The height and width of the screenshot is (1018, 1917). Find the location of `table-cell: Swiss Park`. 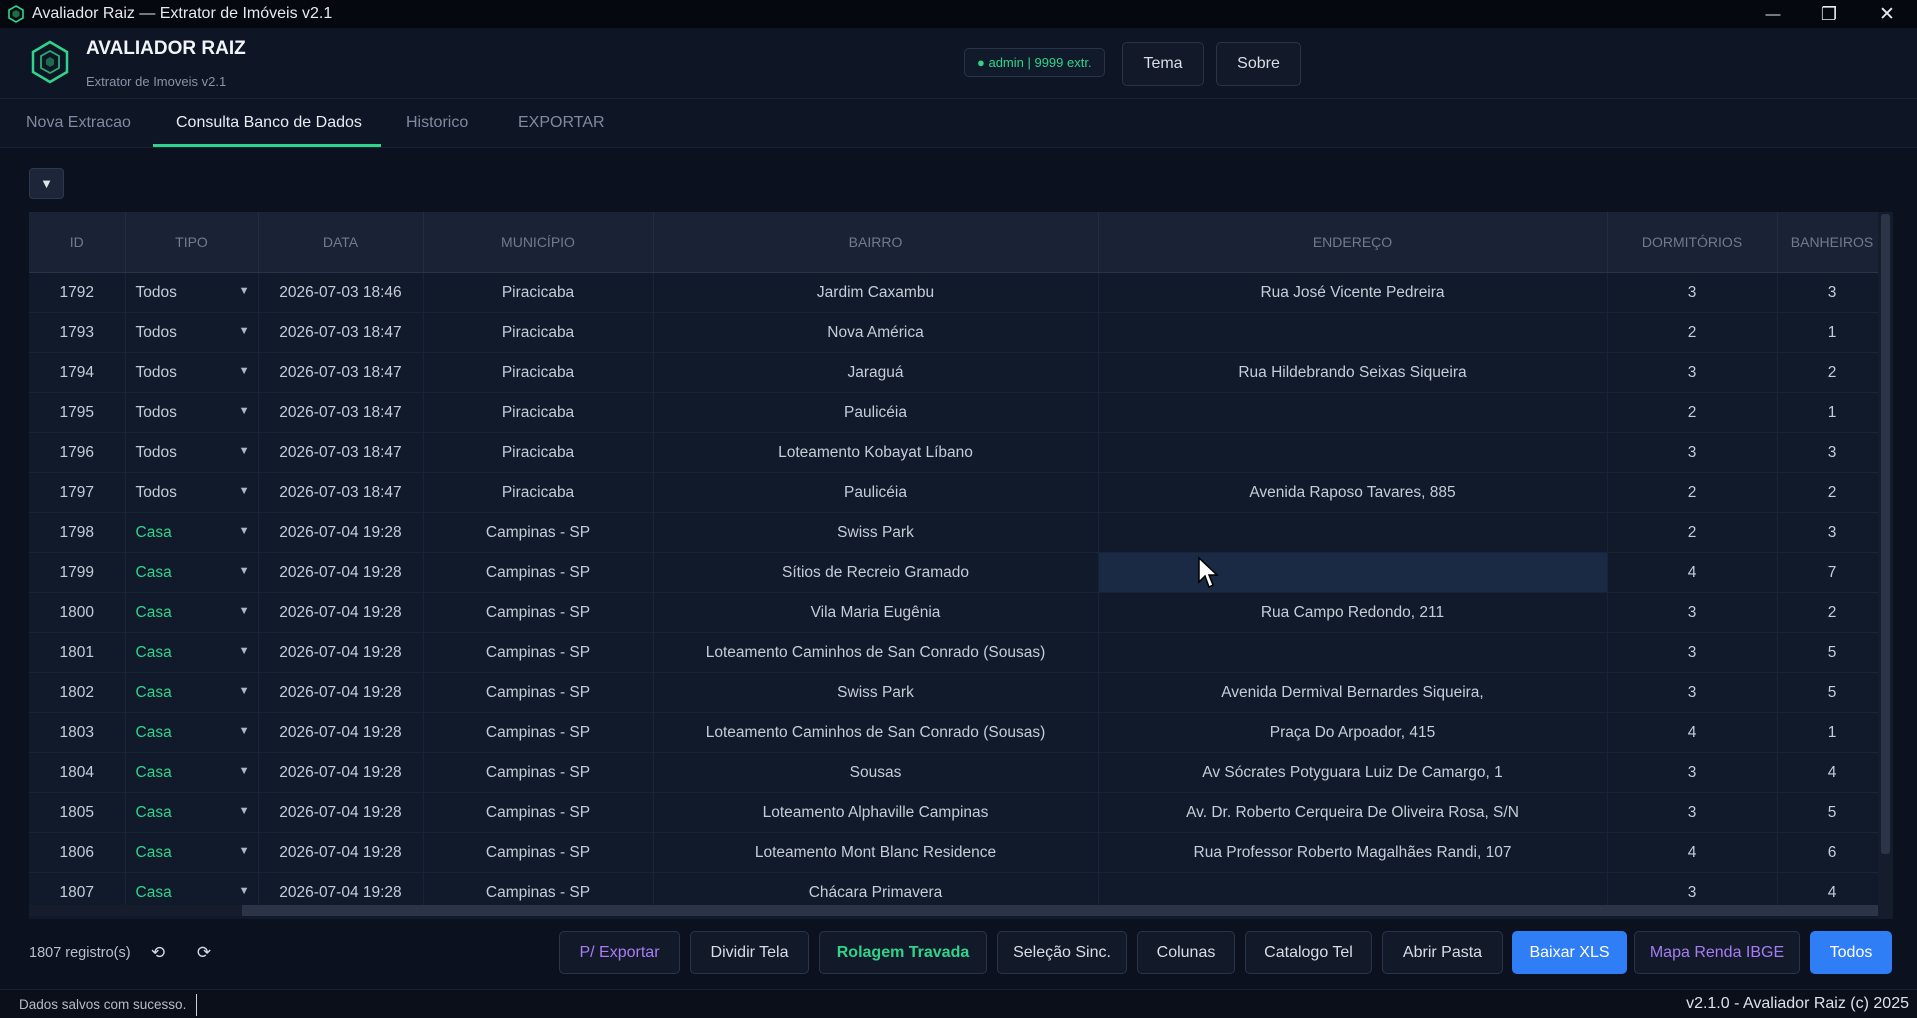

table-cell: Swiss Park is located at coordinates (876, 532).